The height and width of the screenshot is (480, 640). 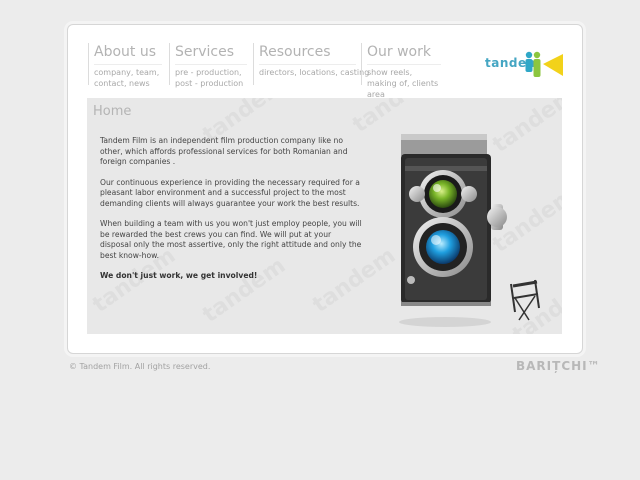 What do you see at coordinates (399, 52) in the screenshot?
I see `nav-title-our-work: Our work` at bounding box center [399, 52].